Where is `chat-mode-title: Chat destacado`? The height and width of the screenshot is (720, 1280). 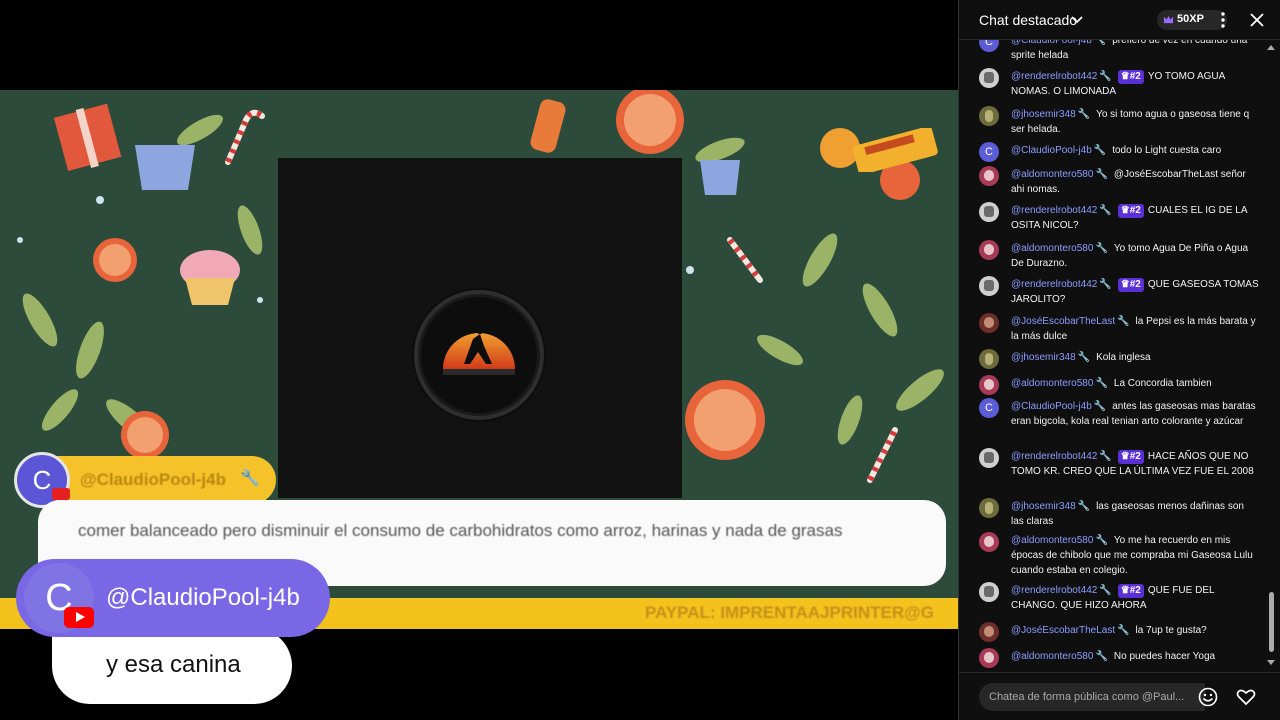 chat-mode-title: Chat destacado is located at coordinates (1028, 20).